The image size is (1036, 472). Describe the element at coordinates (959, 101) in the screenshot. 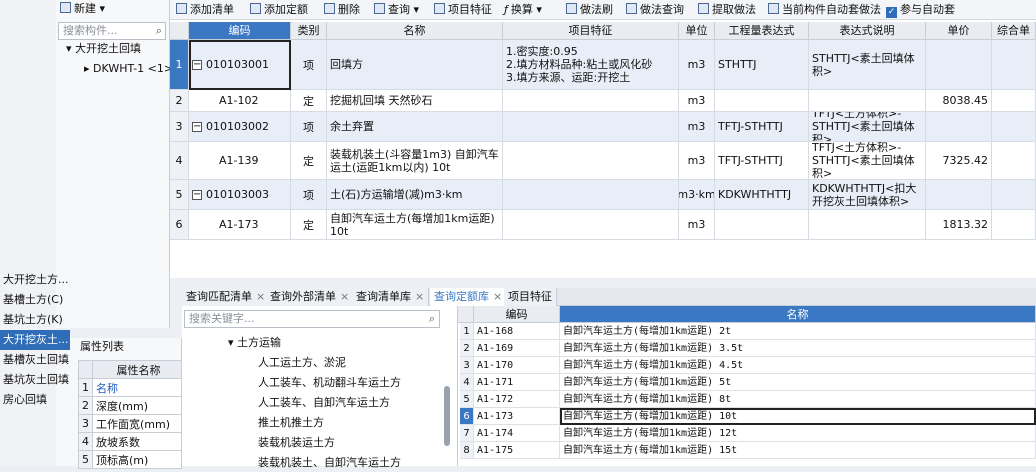

I see `price-cell: 8038.45` at that location.